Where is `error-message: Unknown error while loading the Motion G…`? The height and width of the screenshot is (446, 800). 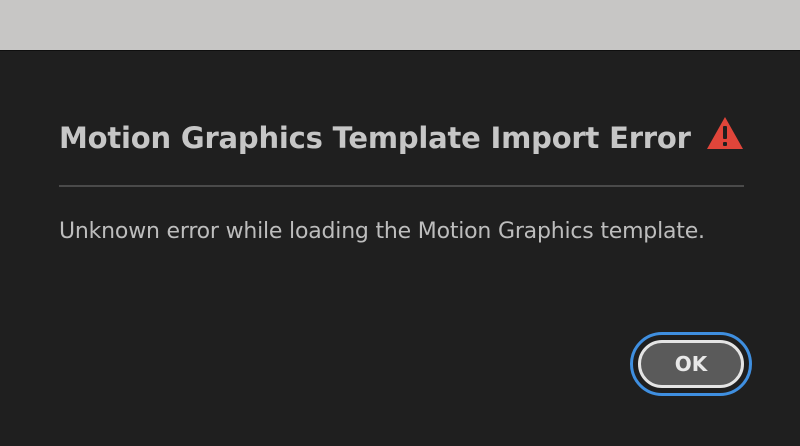
error-message: Unknown error while loading the Motion G… is located at coordinates (382, 231).